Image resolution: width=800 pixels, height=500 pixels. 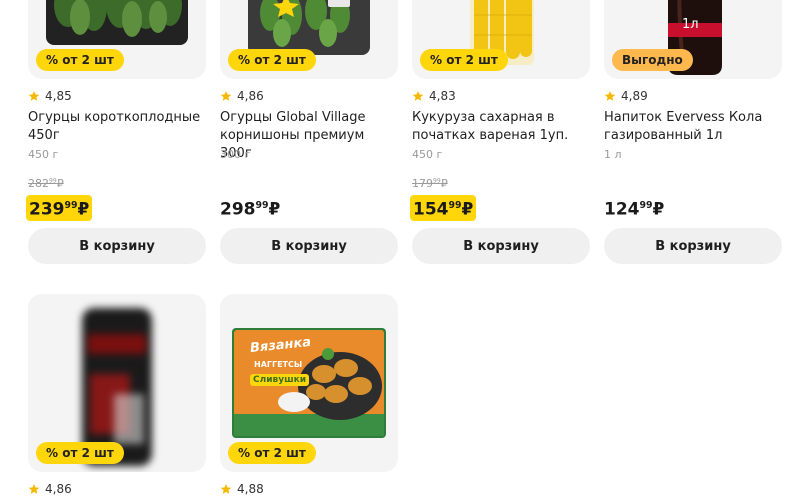 I want to click on package-line1: НАГГЕТСЫ, so click(x=278, y=364).